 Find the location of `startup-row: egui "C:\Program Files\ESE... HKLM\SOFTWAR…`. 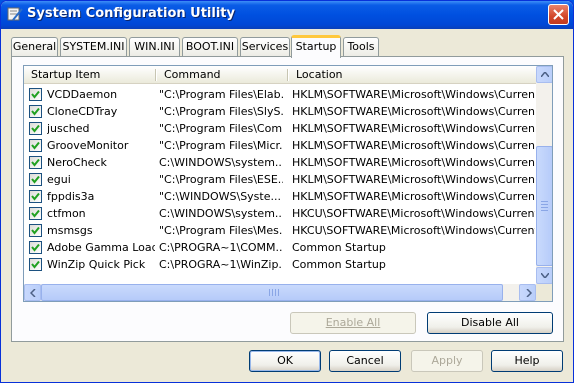

startup-row: egui "C:\Program Files\ESE... HKLM\SOFTWAR… is located at coordinates (280, 179).